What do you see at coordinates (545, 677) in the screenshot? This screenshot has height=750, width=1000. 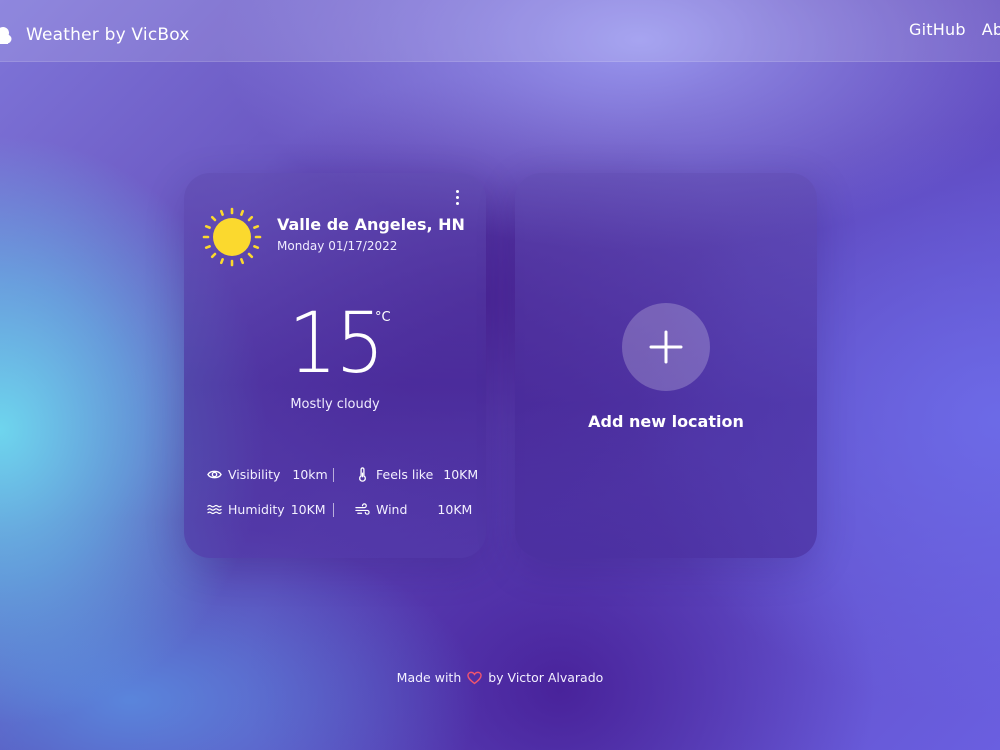 I see `footer-author: by Victor Alvarado` at bounding box center [545, 677].